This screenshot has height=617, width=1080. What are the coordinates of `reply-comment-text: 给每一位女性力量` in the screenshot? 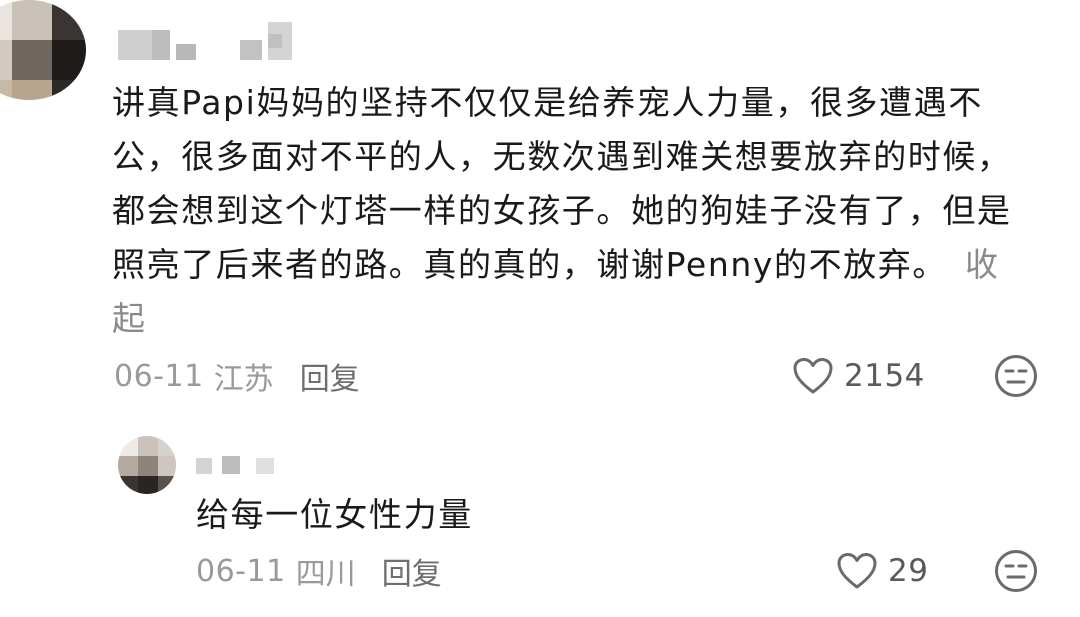 It's located at (334, 514).